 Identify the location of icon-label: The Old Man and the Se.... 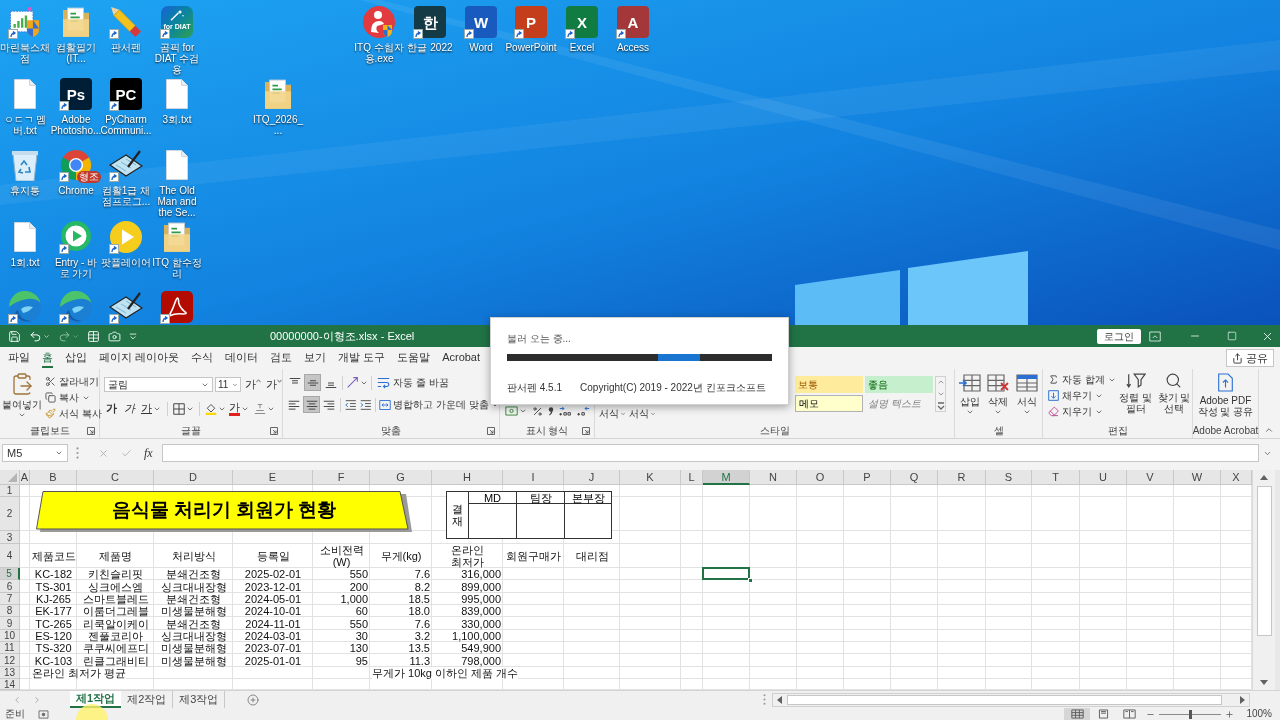
(177, 201).